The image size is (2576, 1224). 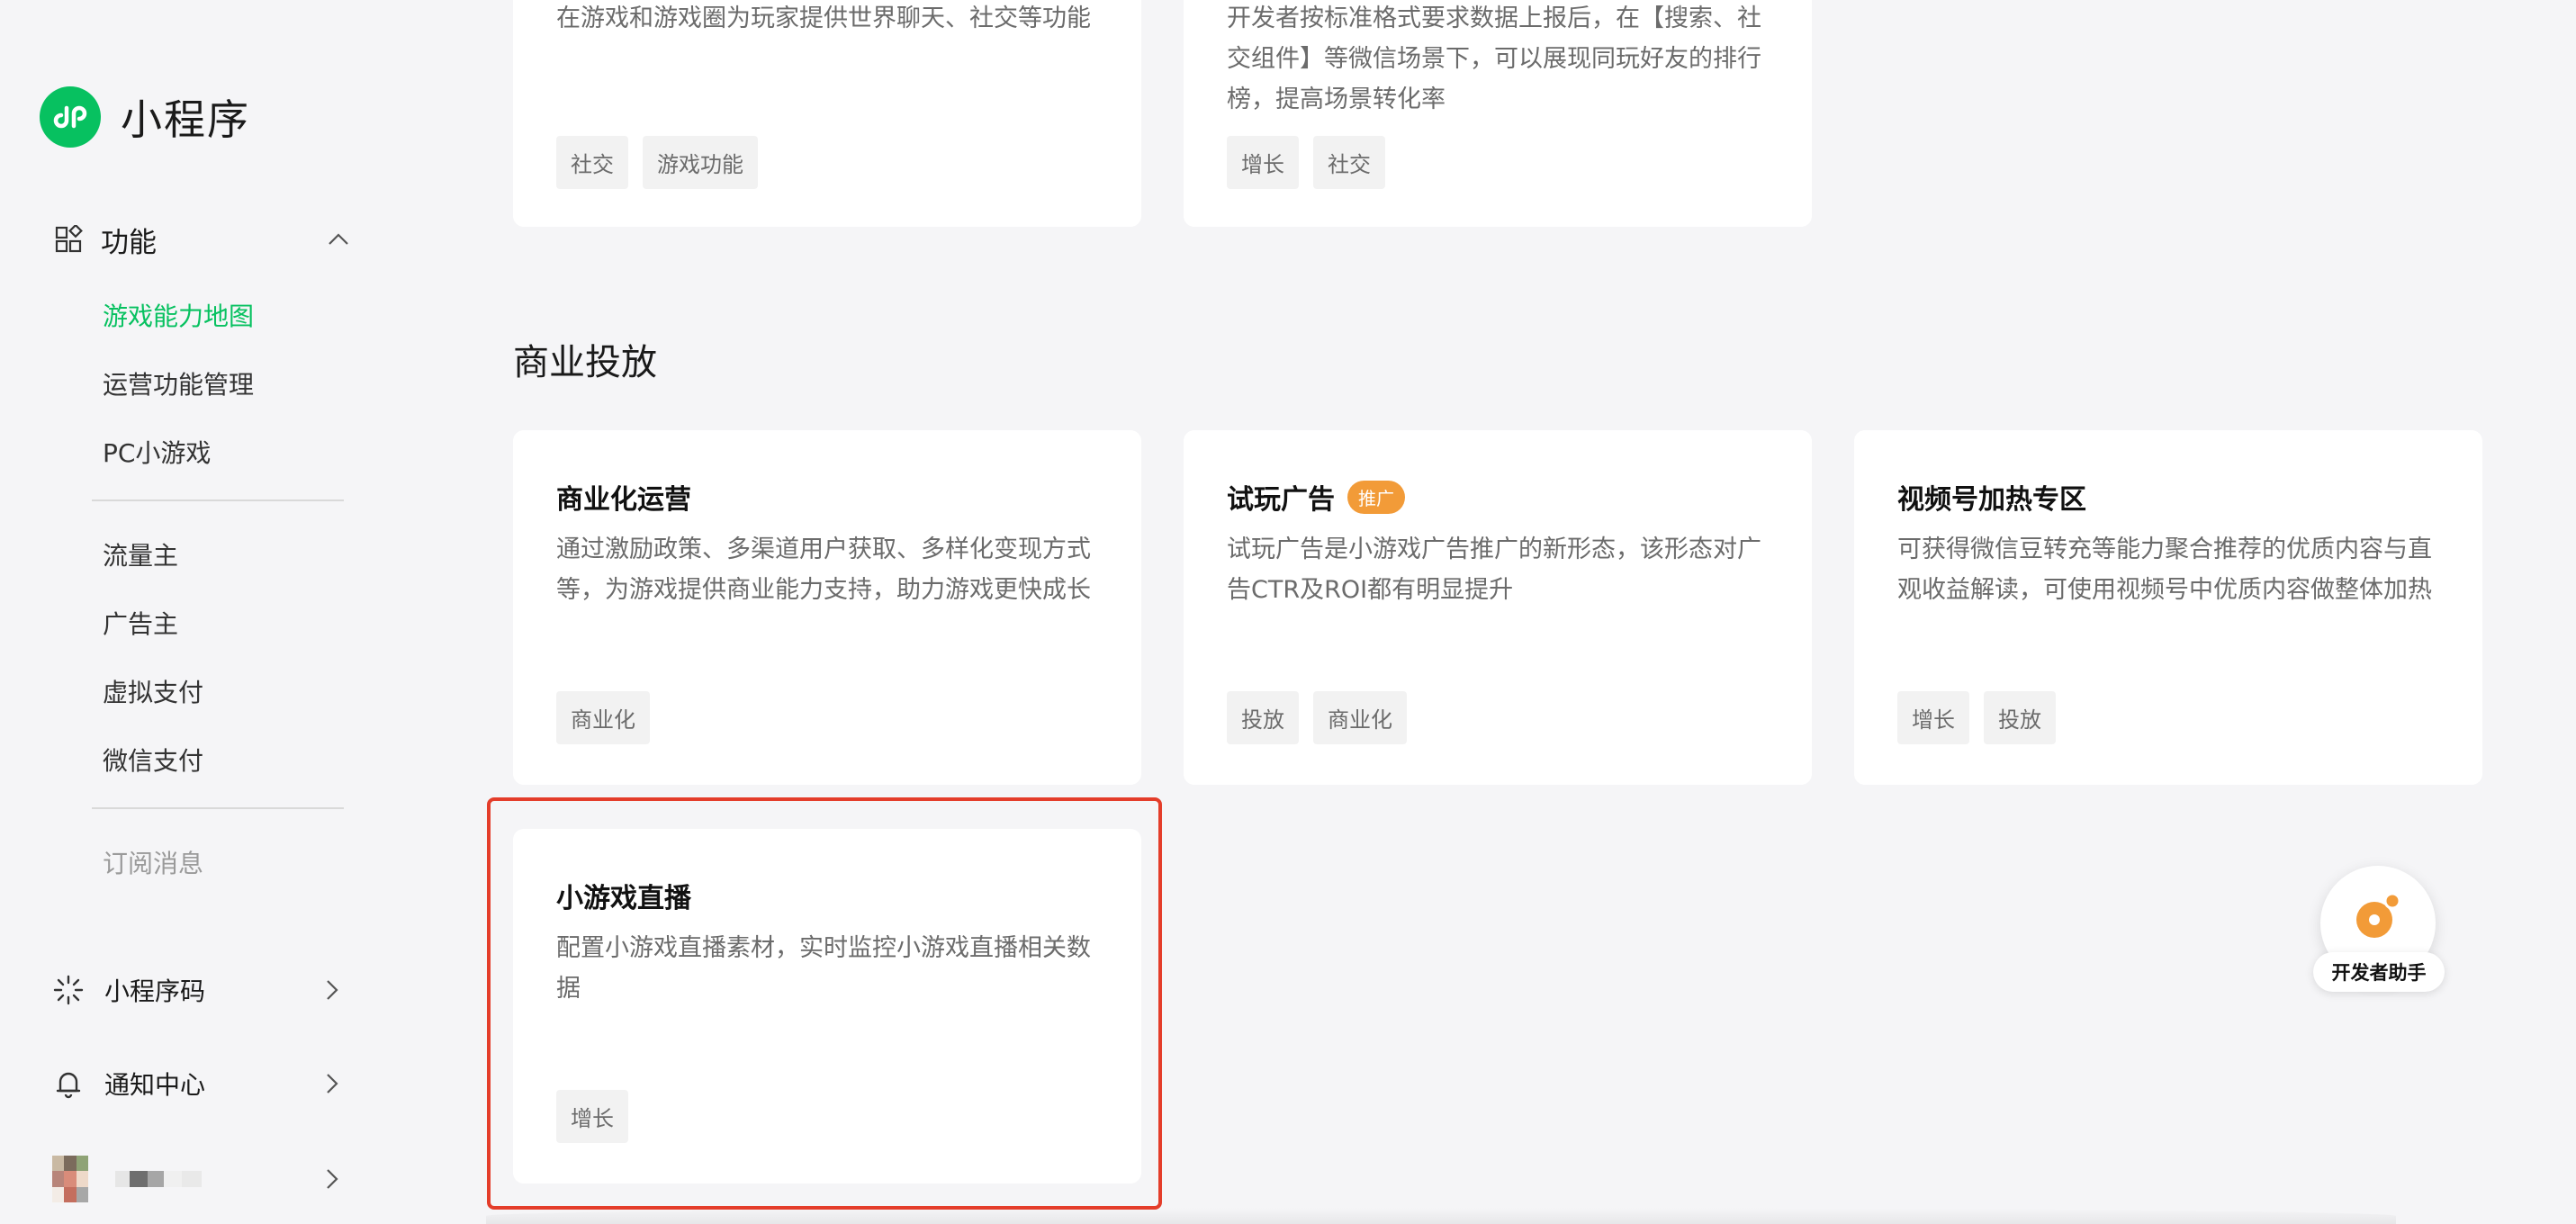 I want to click on card-title: 商业化运营, so click(x=623, y=500).